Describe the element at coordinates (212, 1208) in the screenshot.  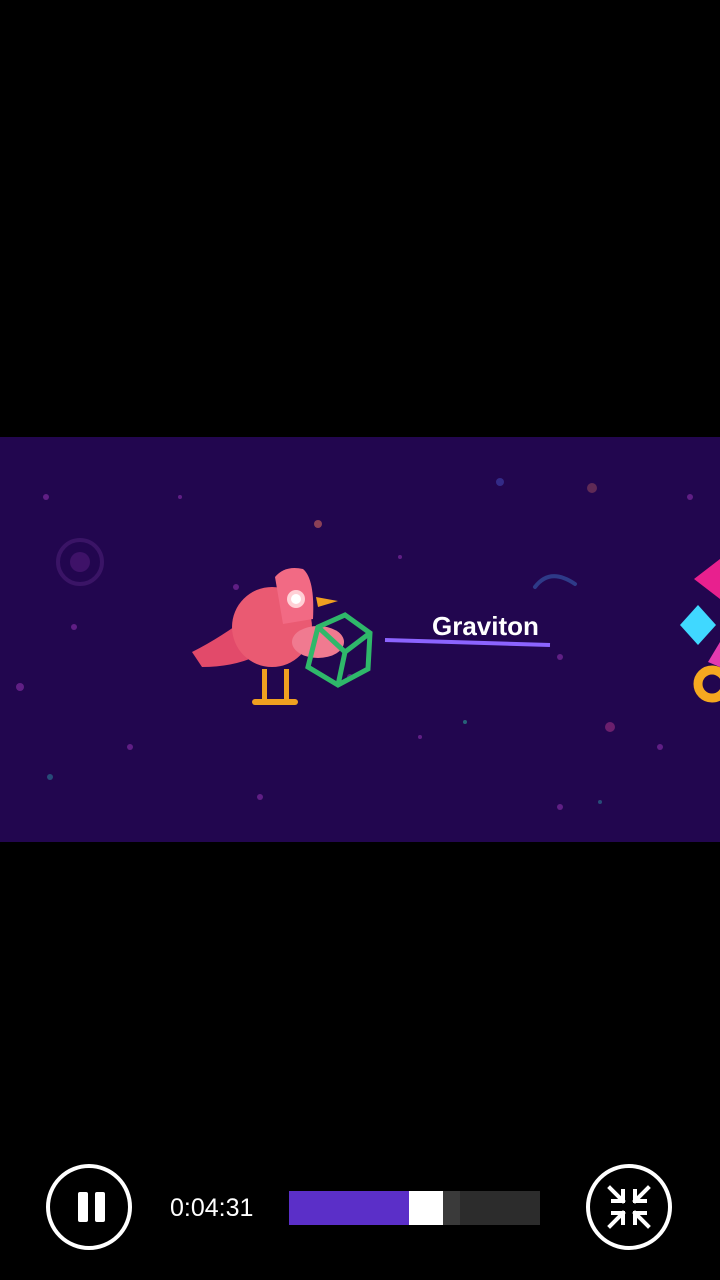
I see `current-time: 0:04:31` at that location.